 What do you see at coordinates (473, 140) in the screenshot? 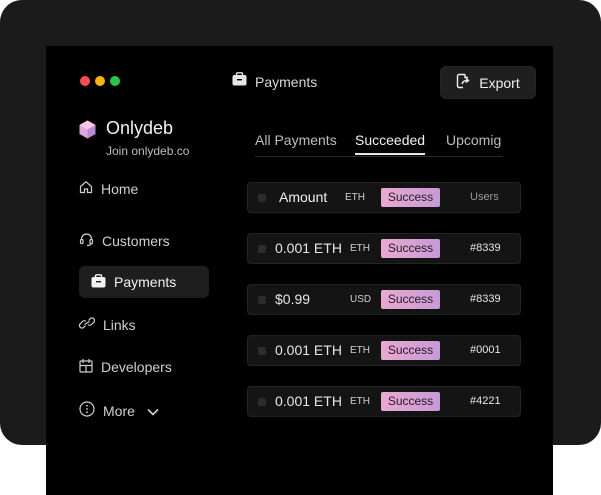
I see `tab-upcoming: Upcomig` at bounding box center [473, 140].